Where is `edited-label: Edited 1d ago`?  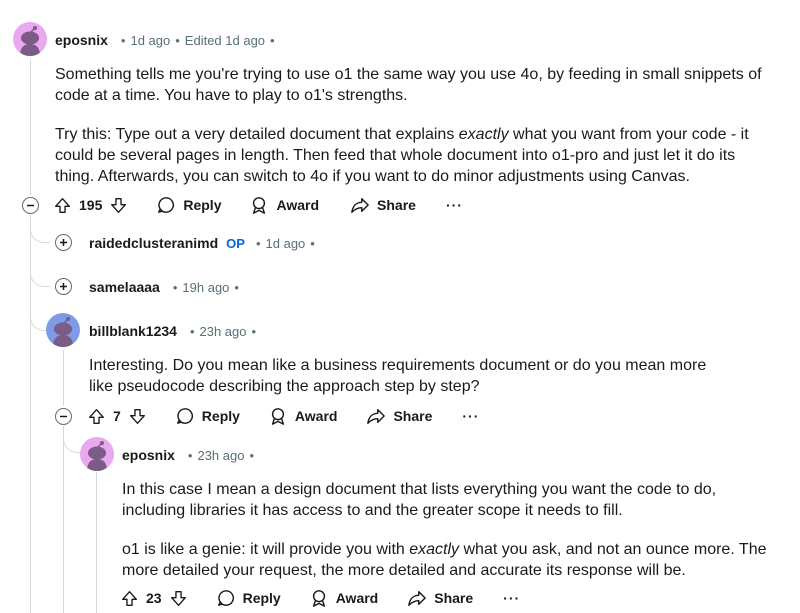
edited-label: Edited 1d ago is located at coordinates (225, 40).